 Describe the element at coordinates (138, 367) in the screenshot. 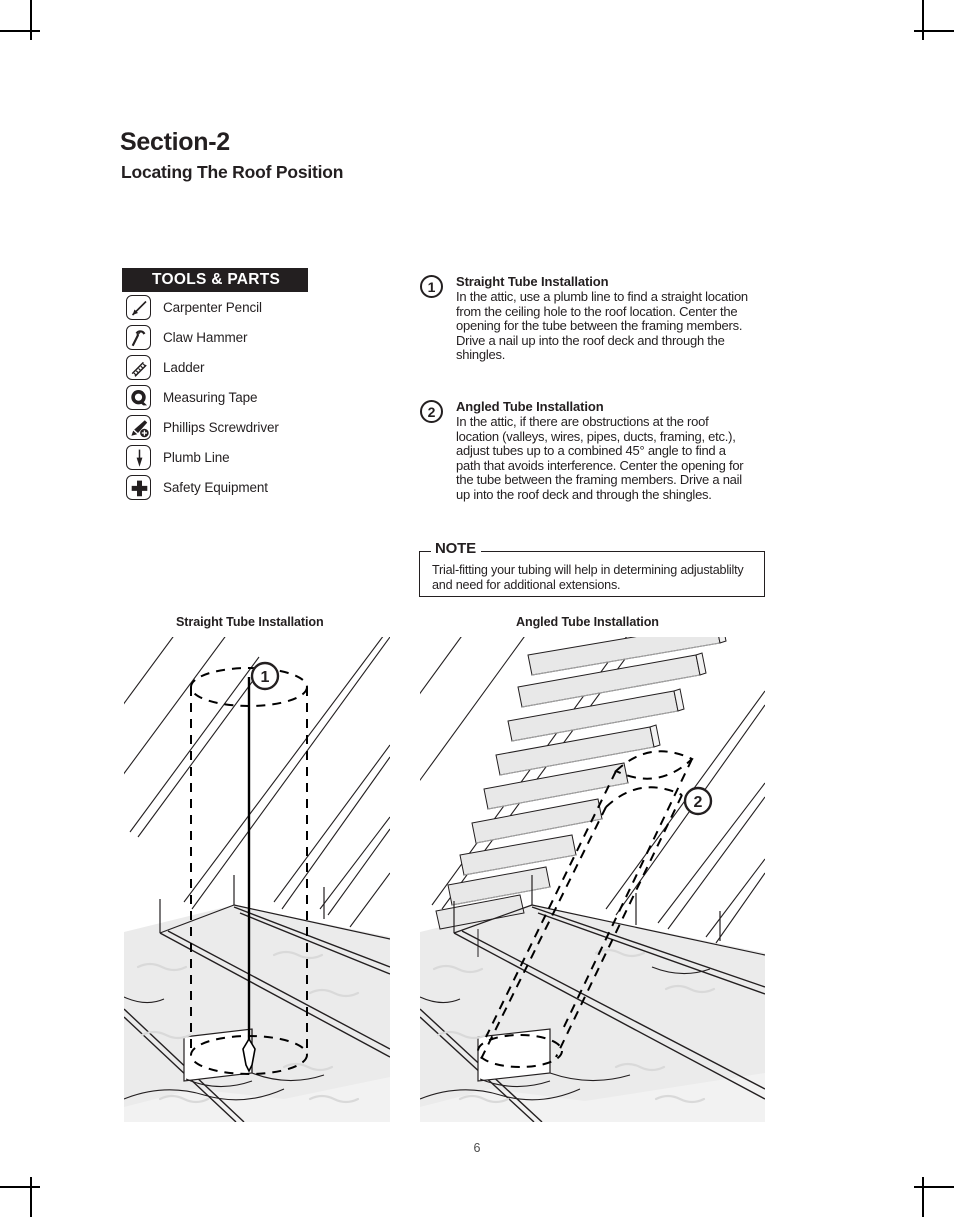

I see `ladder-icon` at that location.